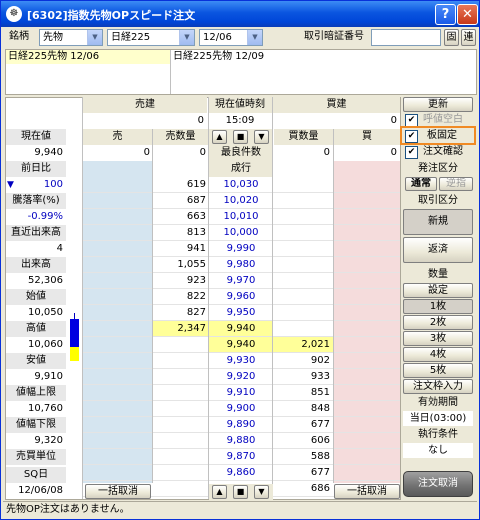 Image resolution: width=480 pixels, height=520 pixels. Describe the element at coordinates (181, 329) in the screenshot. I see `sell-qty-cell: 2,347` at that location.